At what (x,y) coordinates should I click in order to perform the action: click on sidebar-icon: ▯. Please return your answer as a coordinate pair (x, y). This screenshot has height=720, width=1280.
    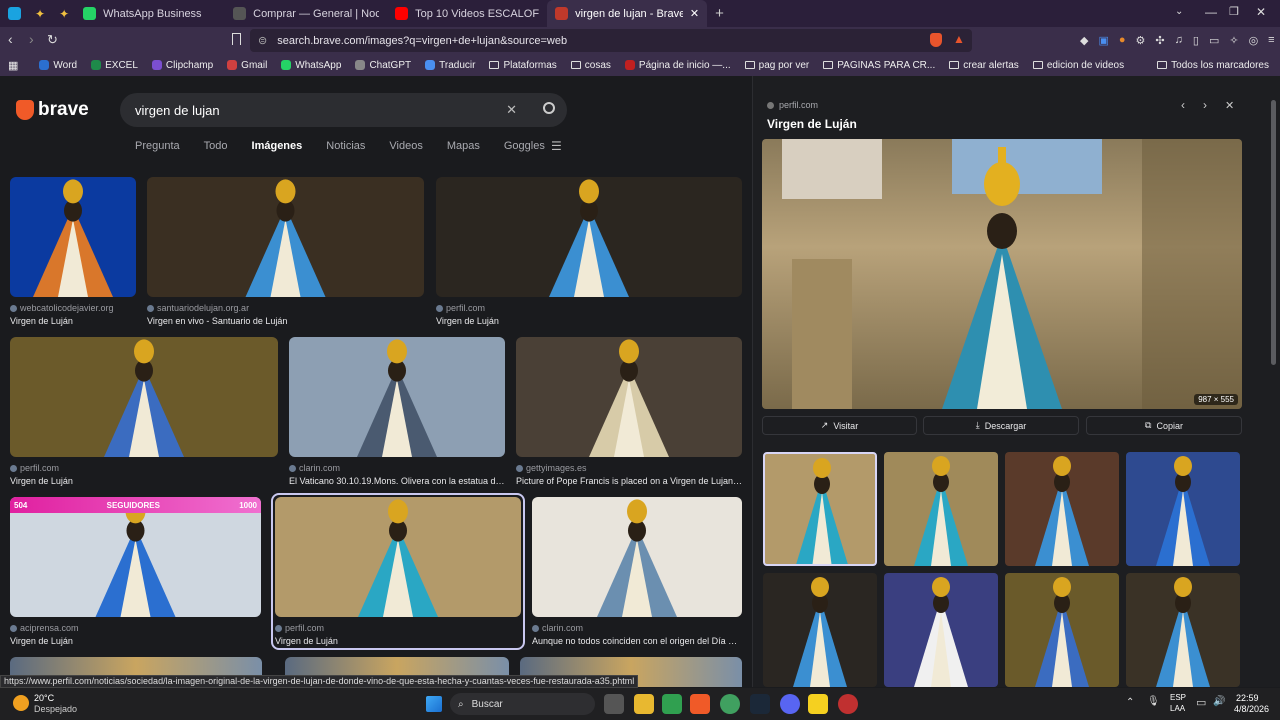
    Looking at the image, I should click on (1196, 40).